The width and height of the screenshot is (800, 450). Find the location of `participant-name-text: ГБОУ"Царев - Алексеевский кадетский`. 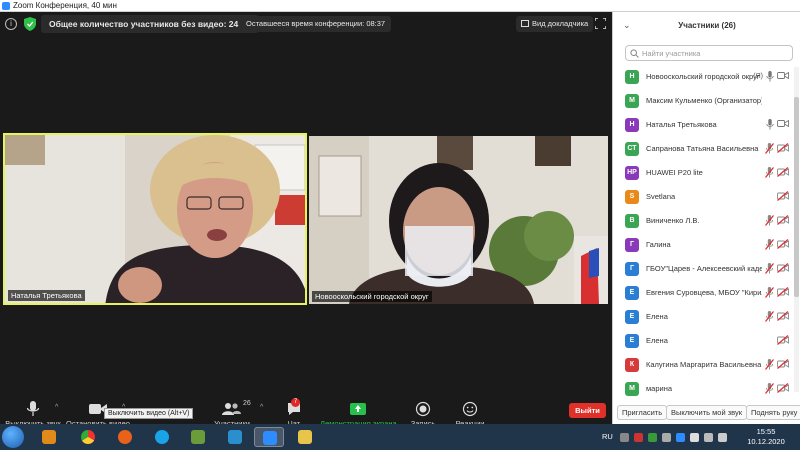

participant-name-text: ГБОУ"Царев - Алексеевский кадетский is located at coordinates (704, 268).